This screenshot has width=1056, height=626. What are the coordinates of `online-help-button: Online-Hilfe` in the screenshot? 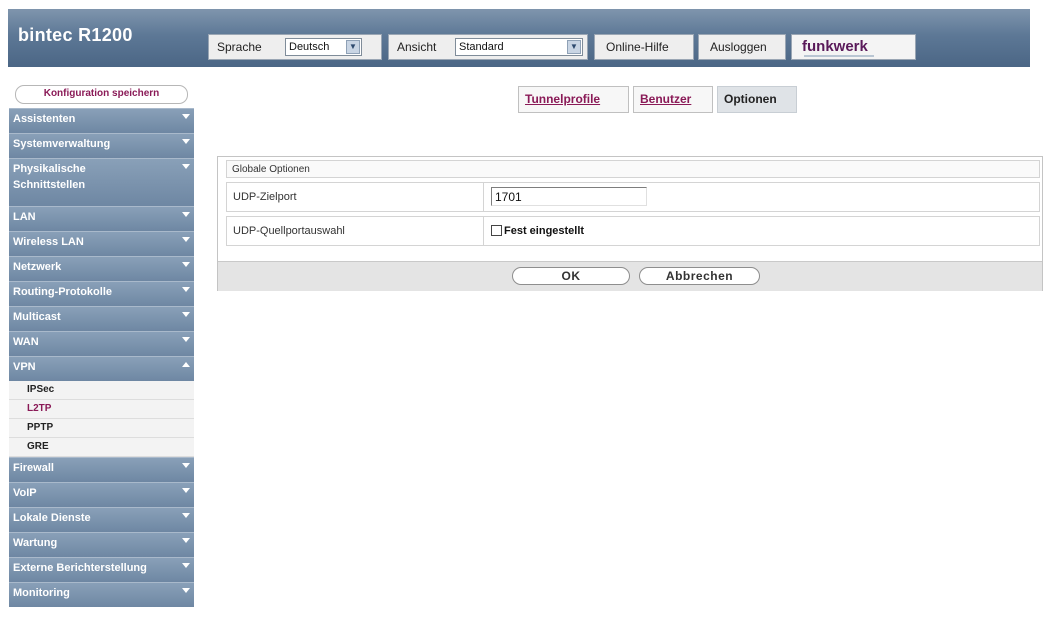 It's located at (644, 47).